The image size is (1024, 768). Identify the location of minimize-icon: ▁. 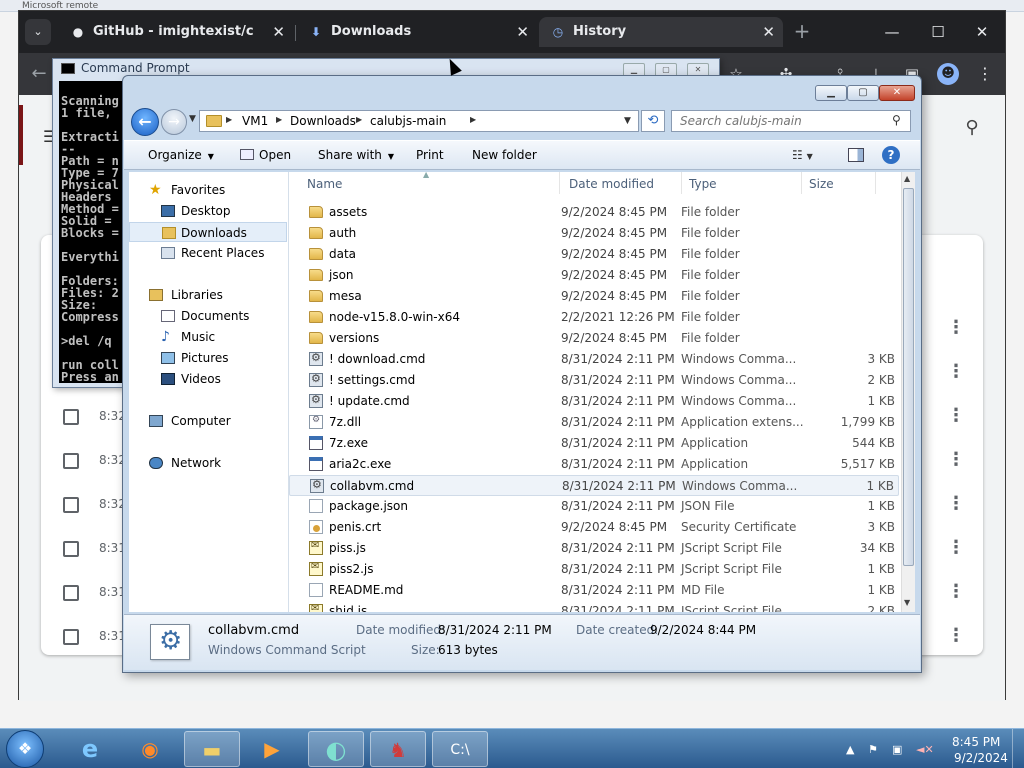
(831, 93).